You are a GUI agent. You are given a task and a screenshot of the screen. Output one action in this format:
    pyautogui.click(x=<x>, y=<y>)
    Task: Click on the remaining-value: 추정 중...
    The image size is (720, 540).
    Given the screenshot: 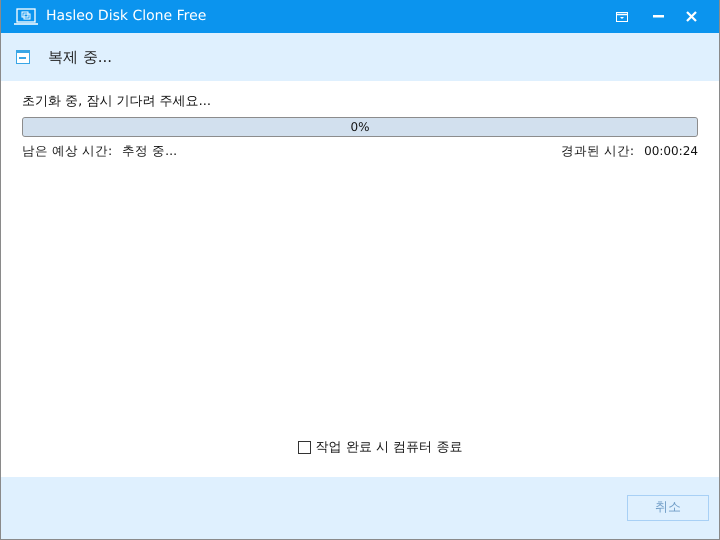 What is the action you would take?
    pyautogui.click(x=150, y=151)
    